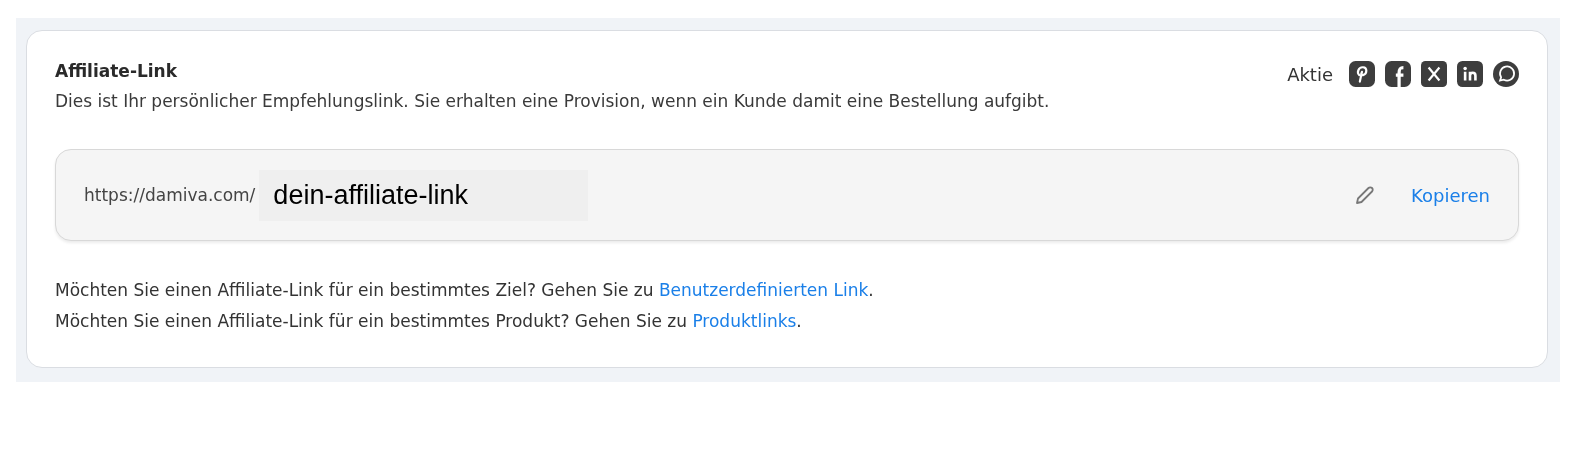  Describe the element at coordinates (552, 101) in the screenshot. I see `description: Dies ist Ihr persönlicher Empfehlungslink. Sie erhalten eine Provision, wenn ein Kunde damit eine Bestellung aufgibt.` at that location.